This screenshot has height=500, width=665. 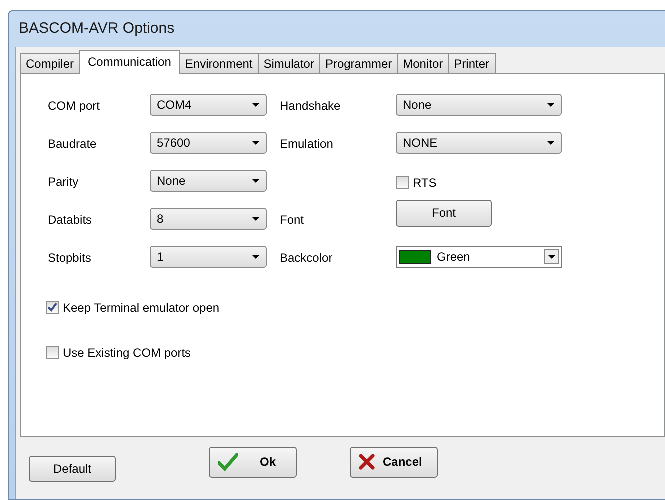 What do you see at coordinates (444, 213) in the screenshot?
I see `font-button: Font` at bounding box center [444, 213].